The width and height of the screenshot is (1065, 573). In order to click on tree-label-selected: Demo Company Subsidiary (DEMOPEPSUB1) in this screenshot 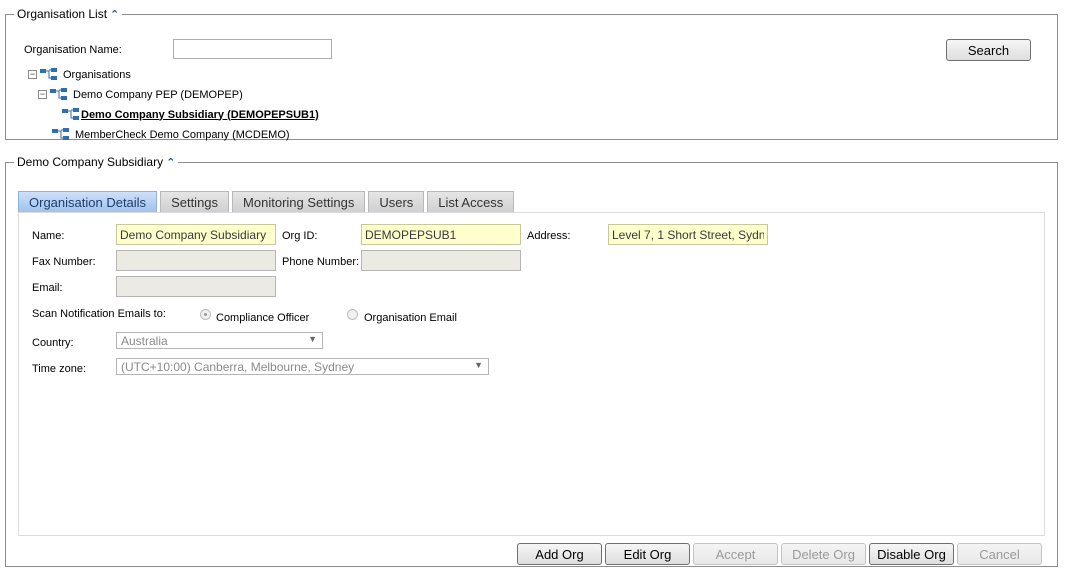, I will do `click(200, 115)`.